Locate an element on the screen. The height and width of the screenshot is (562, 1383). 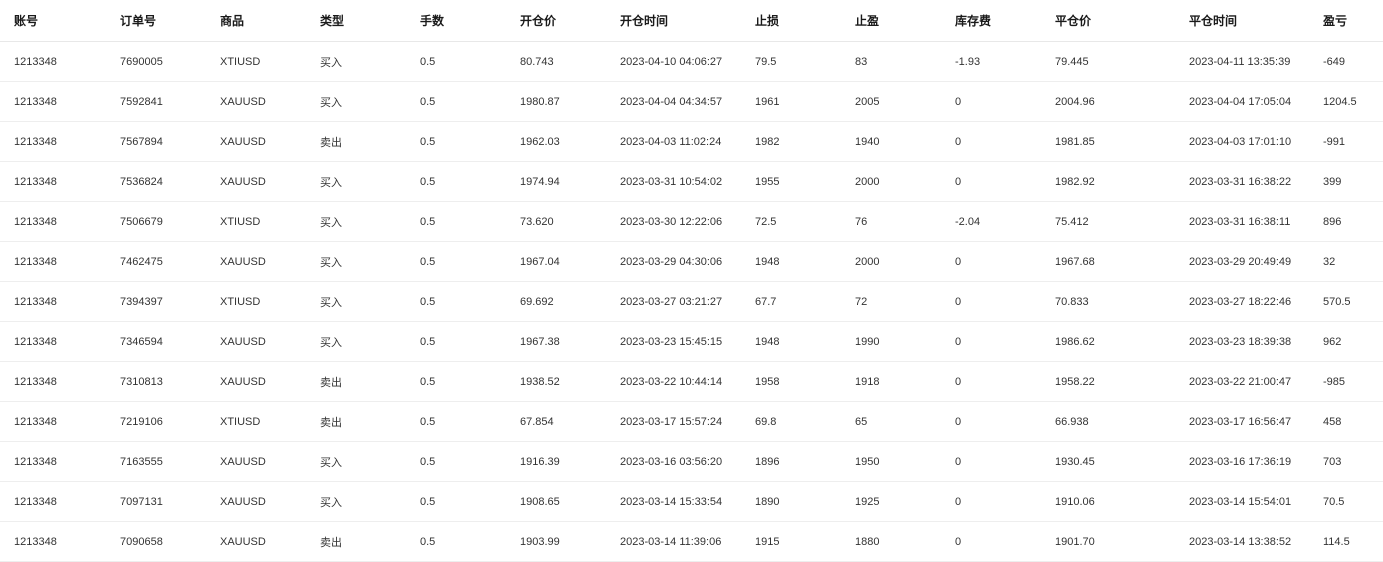
open-time-cell: 2023-03-16 03:56:20 is located at coordinates (673, 461).